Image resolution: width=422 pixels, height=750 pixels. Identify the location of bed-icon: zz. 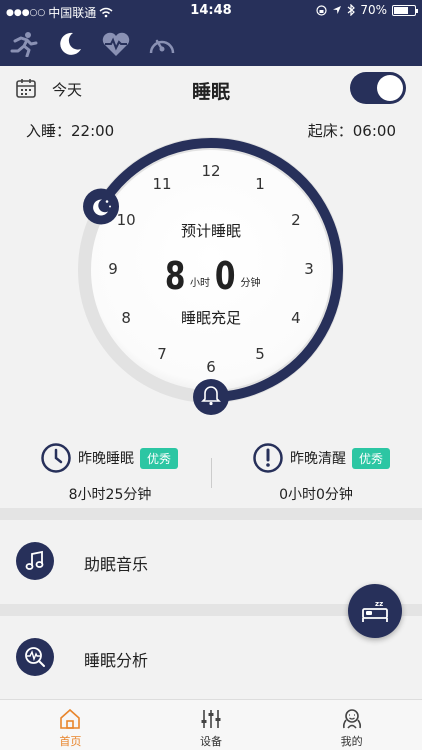
(375, 611).